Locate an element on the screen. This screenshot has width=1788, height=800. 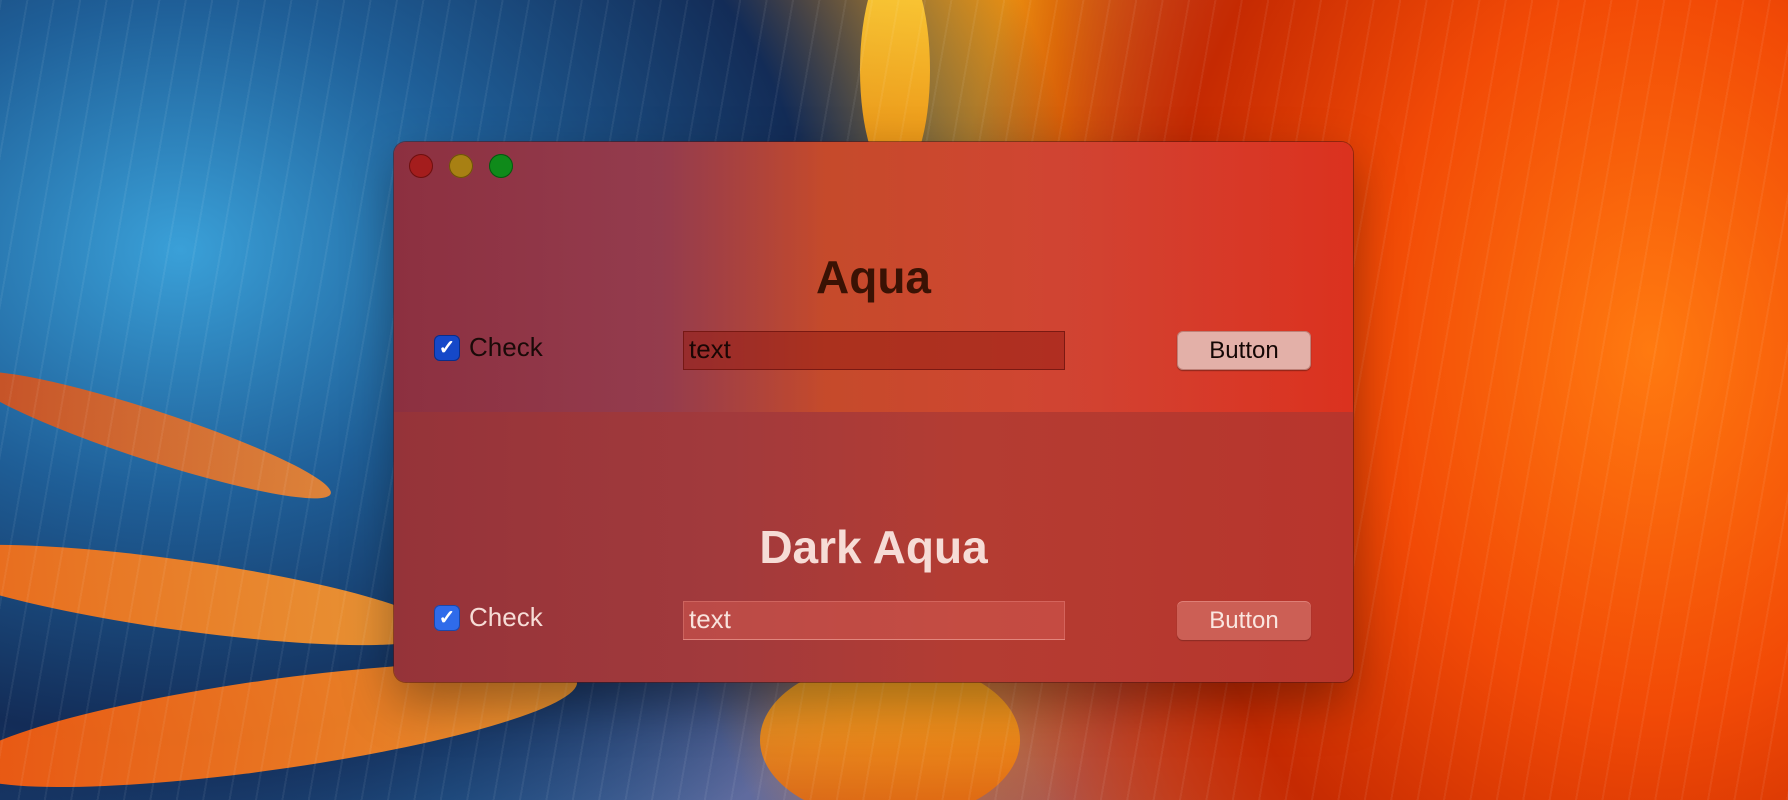
dark-aqua-checkbox: ✓ is located at coordinates (447, 617).